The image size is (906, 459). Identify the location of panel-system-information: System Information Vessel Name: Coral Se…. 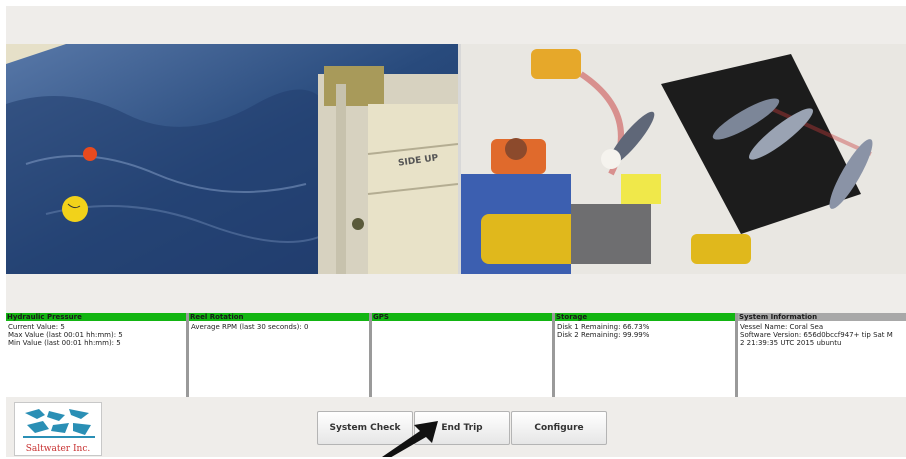
(822, 355).